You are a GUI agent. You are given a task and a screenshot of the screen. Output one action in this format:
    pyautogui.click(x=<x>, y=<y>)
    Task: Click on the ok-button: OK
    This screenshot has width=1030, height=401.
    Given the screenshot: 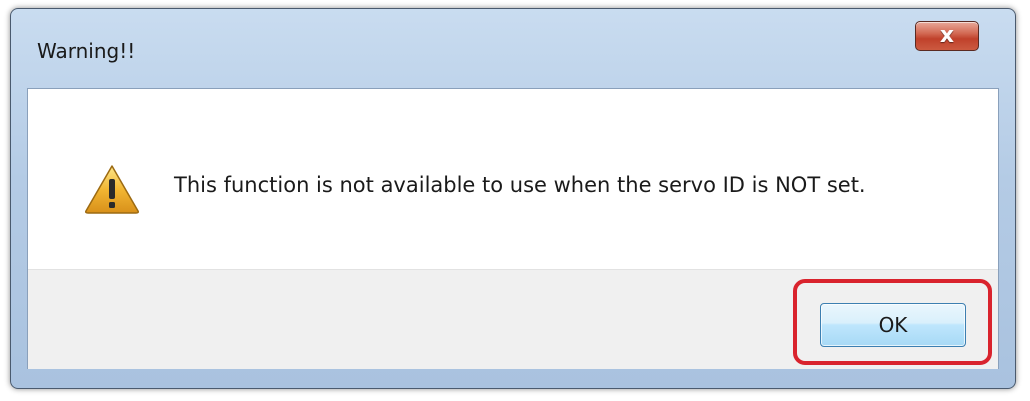 What is the action you would take?
    pyautogui.click(x=893, y=325)
    